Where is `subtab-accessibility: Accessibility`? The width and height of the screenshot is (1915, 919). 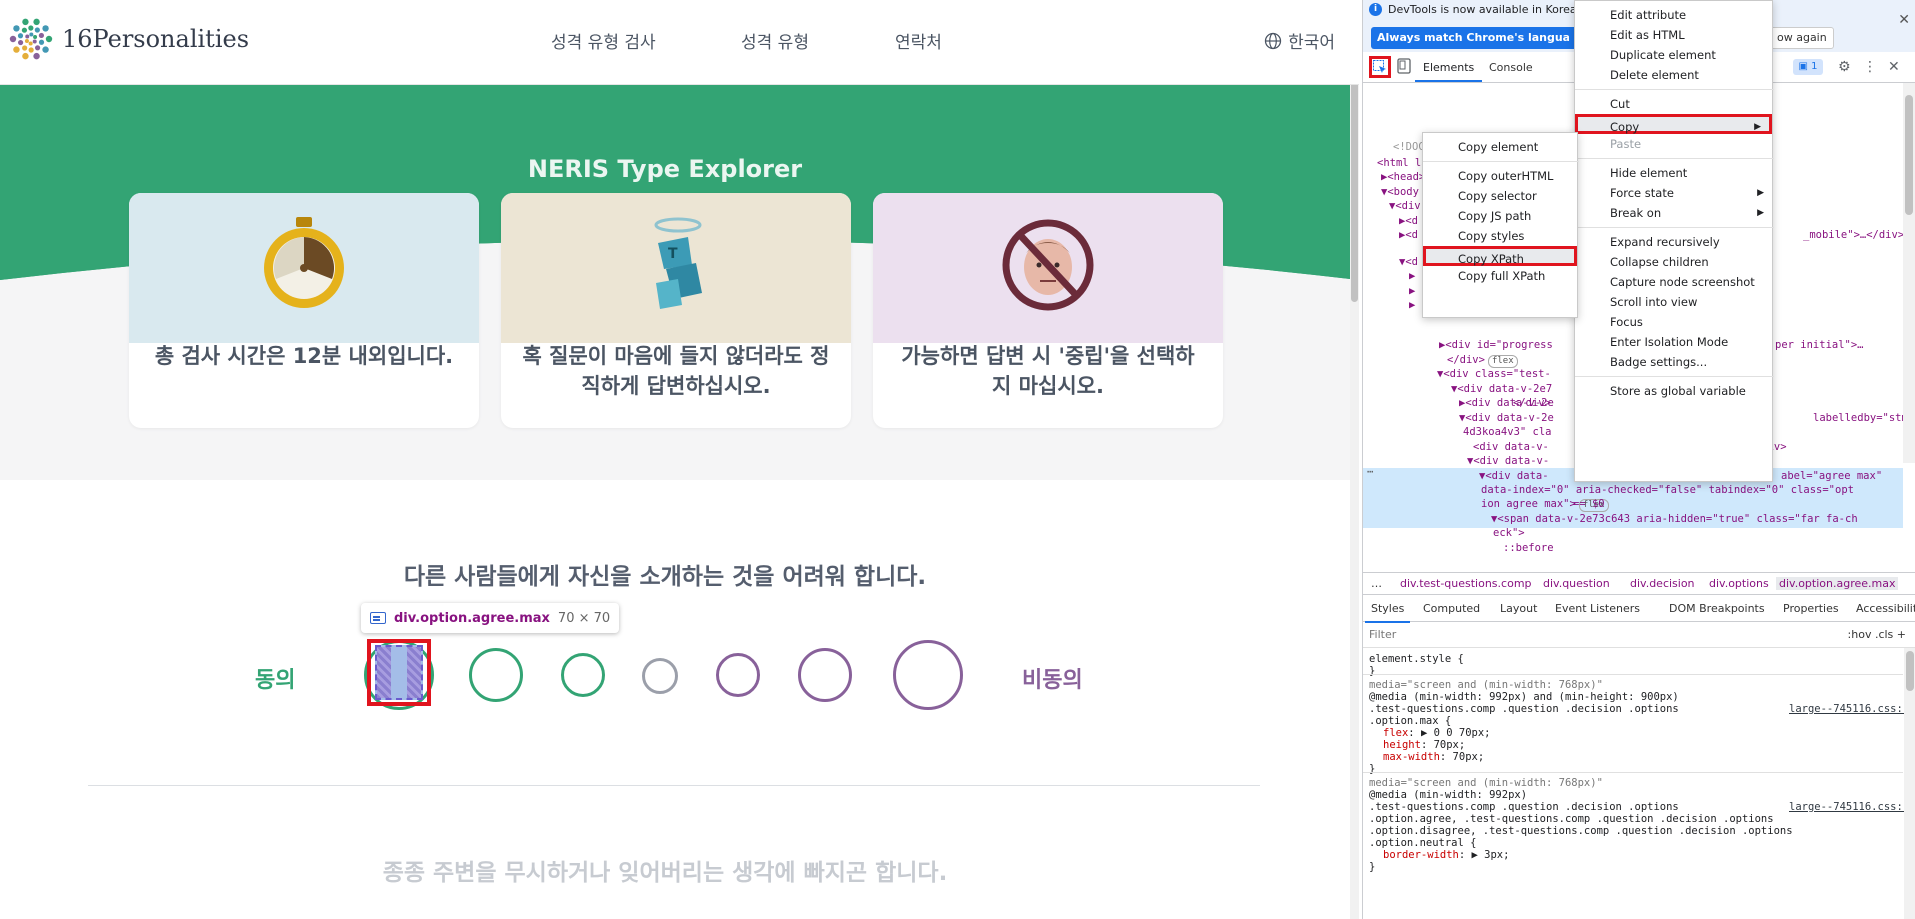
subtab-accessibility: Accessibility is located at coordinates (1885, 608).